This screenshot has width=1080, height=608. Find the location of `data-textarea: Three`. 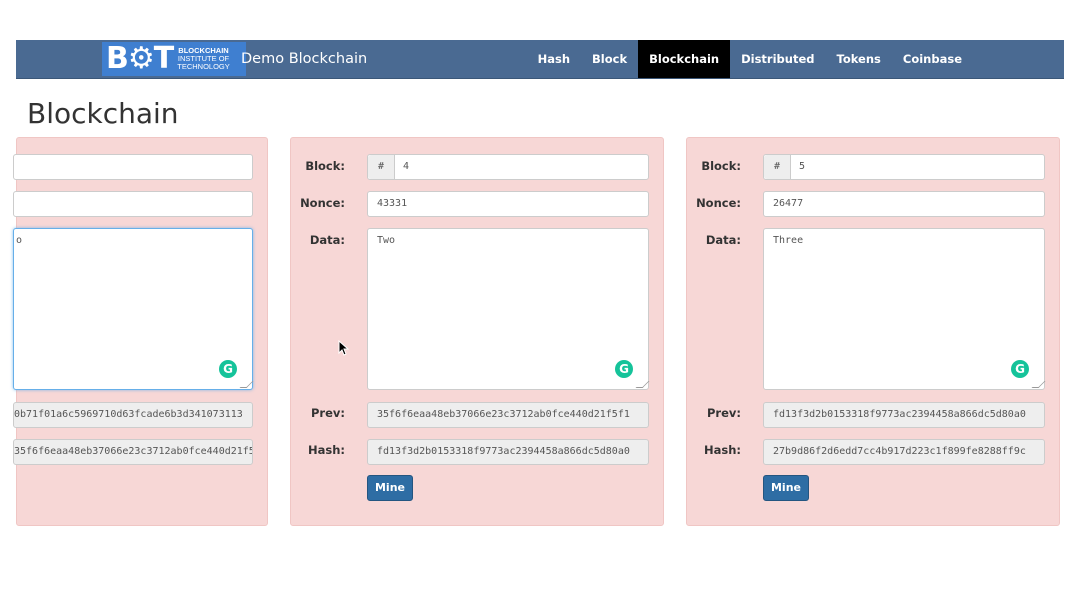

data-textarea: Three is located at coordinates (904, 309).